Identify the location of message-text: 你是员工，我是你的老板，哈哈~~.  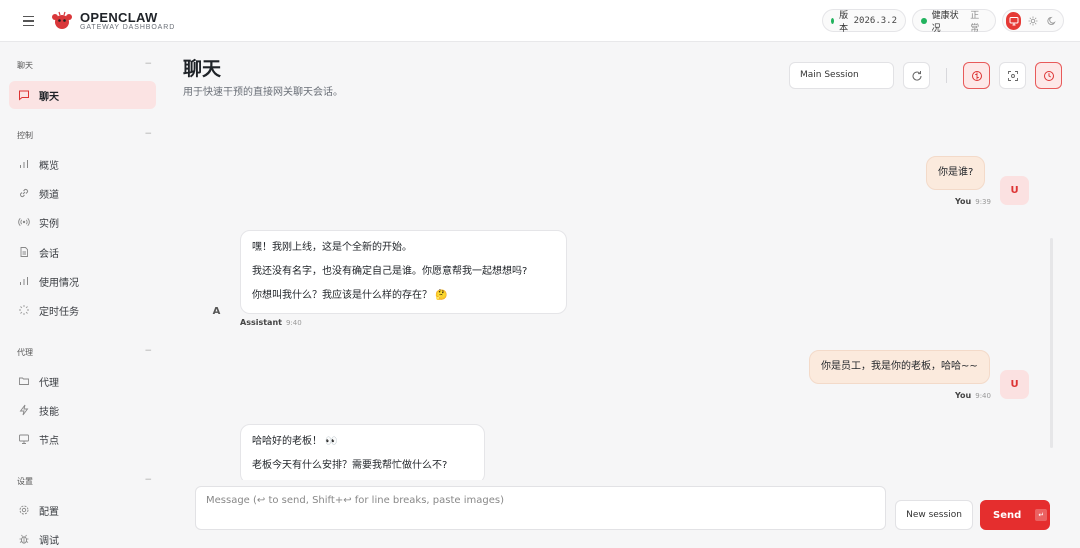
(899, 366).